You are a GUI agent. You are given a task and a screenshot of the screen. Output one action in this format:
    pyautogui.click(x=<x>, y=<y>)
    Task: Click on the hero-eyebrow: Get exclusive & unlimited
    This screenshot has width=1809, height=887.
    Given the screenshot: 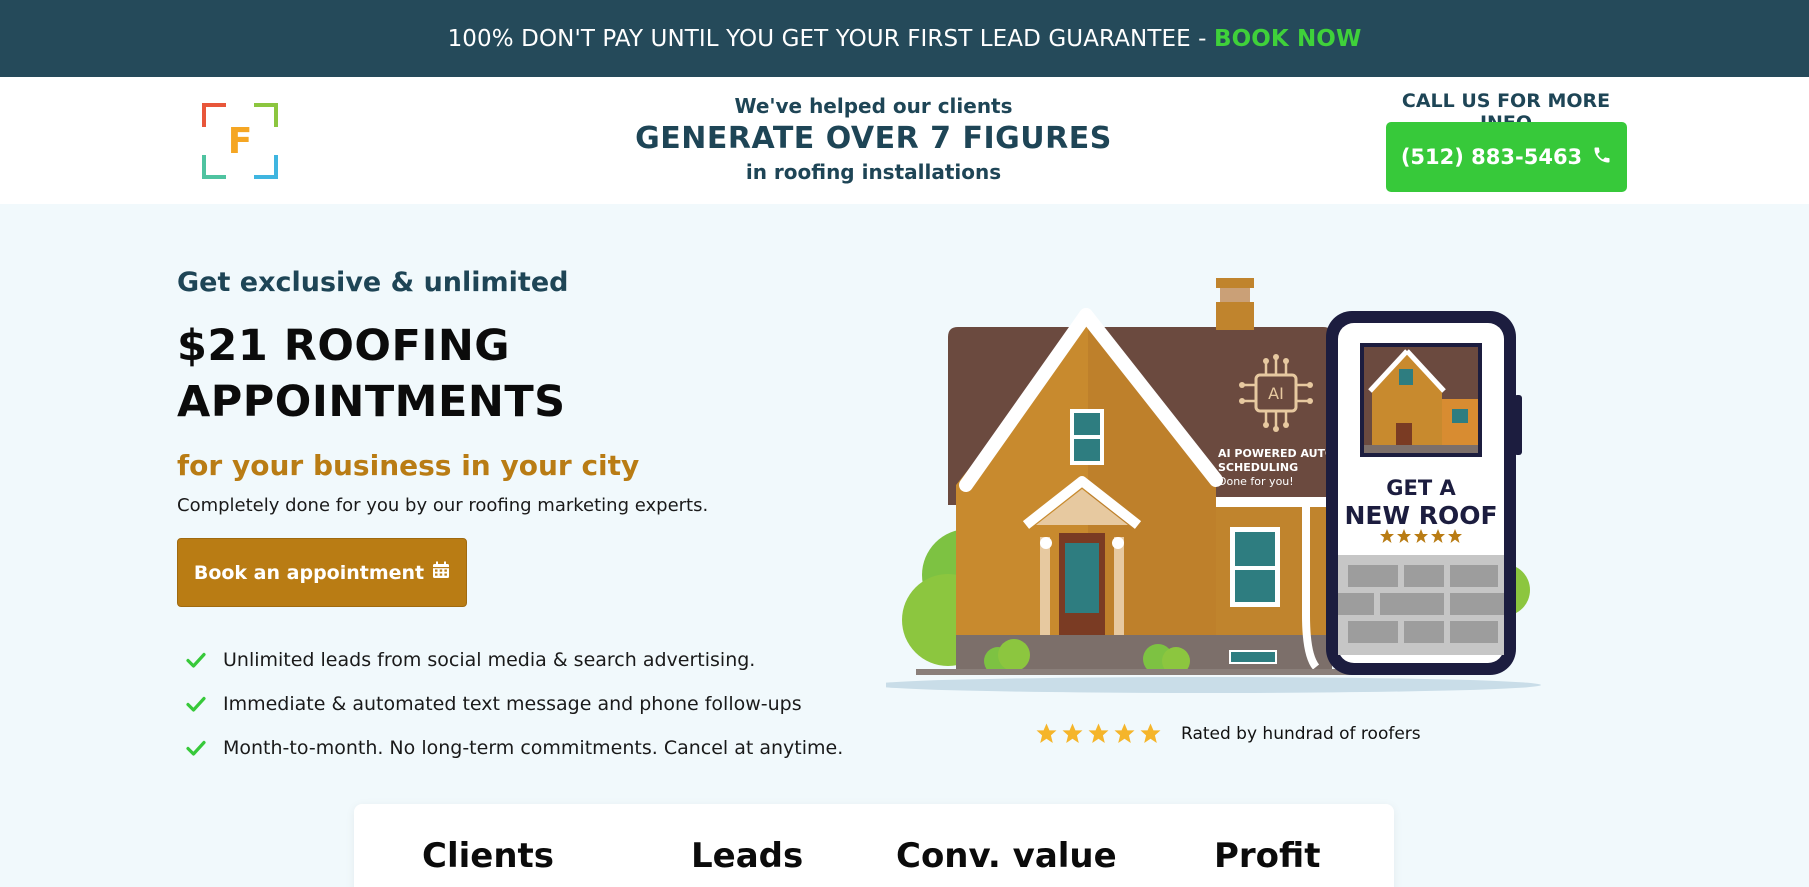 What is the action you would take?
    pyautogui.click(x=373, y=282)
    